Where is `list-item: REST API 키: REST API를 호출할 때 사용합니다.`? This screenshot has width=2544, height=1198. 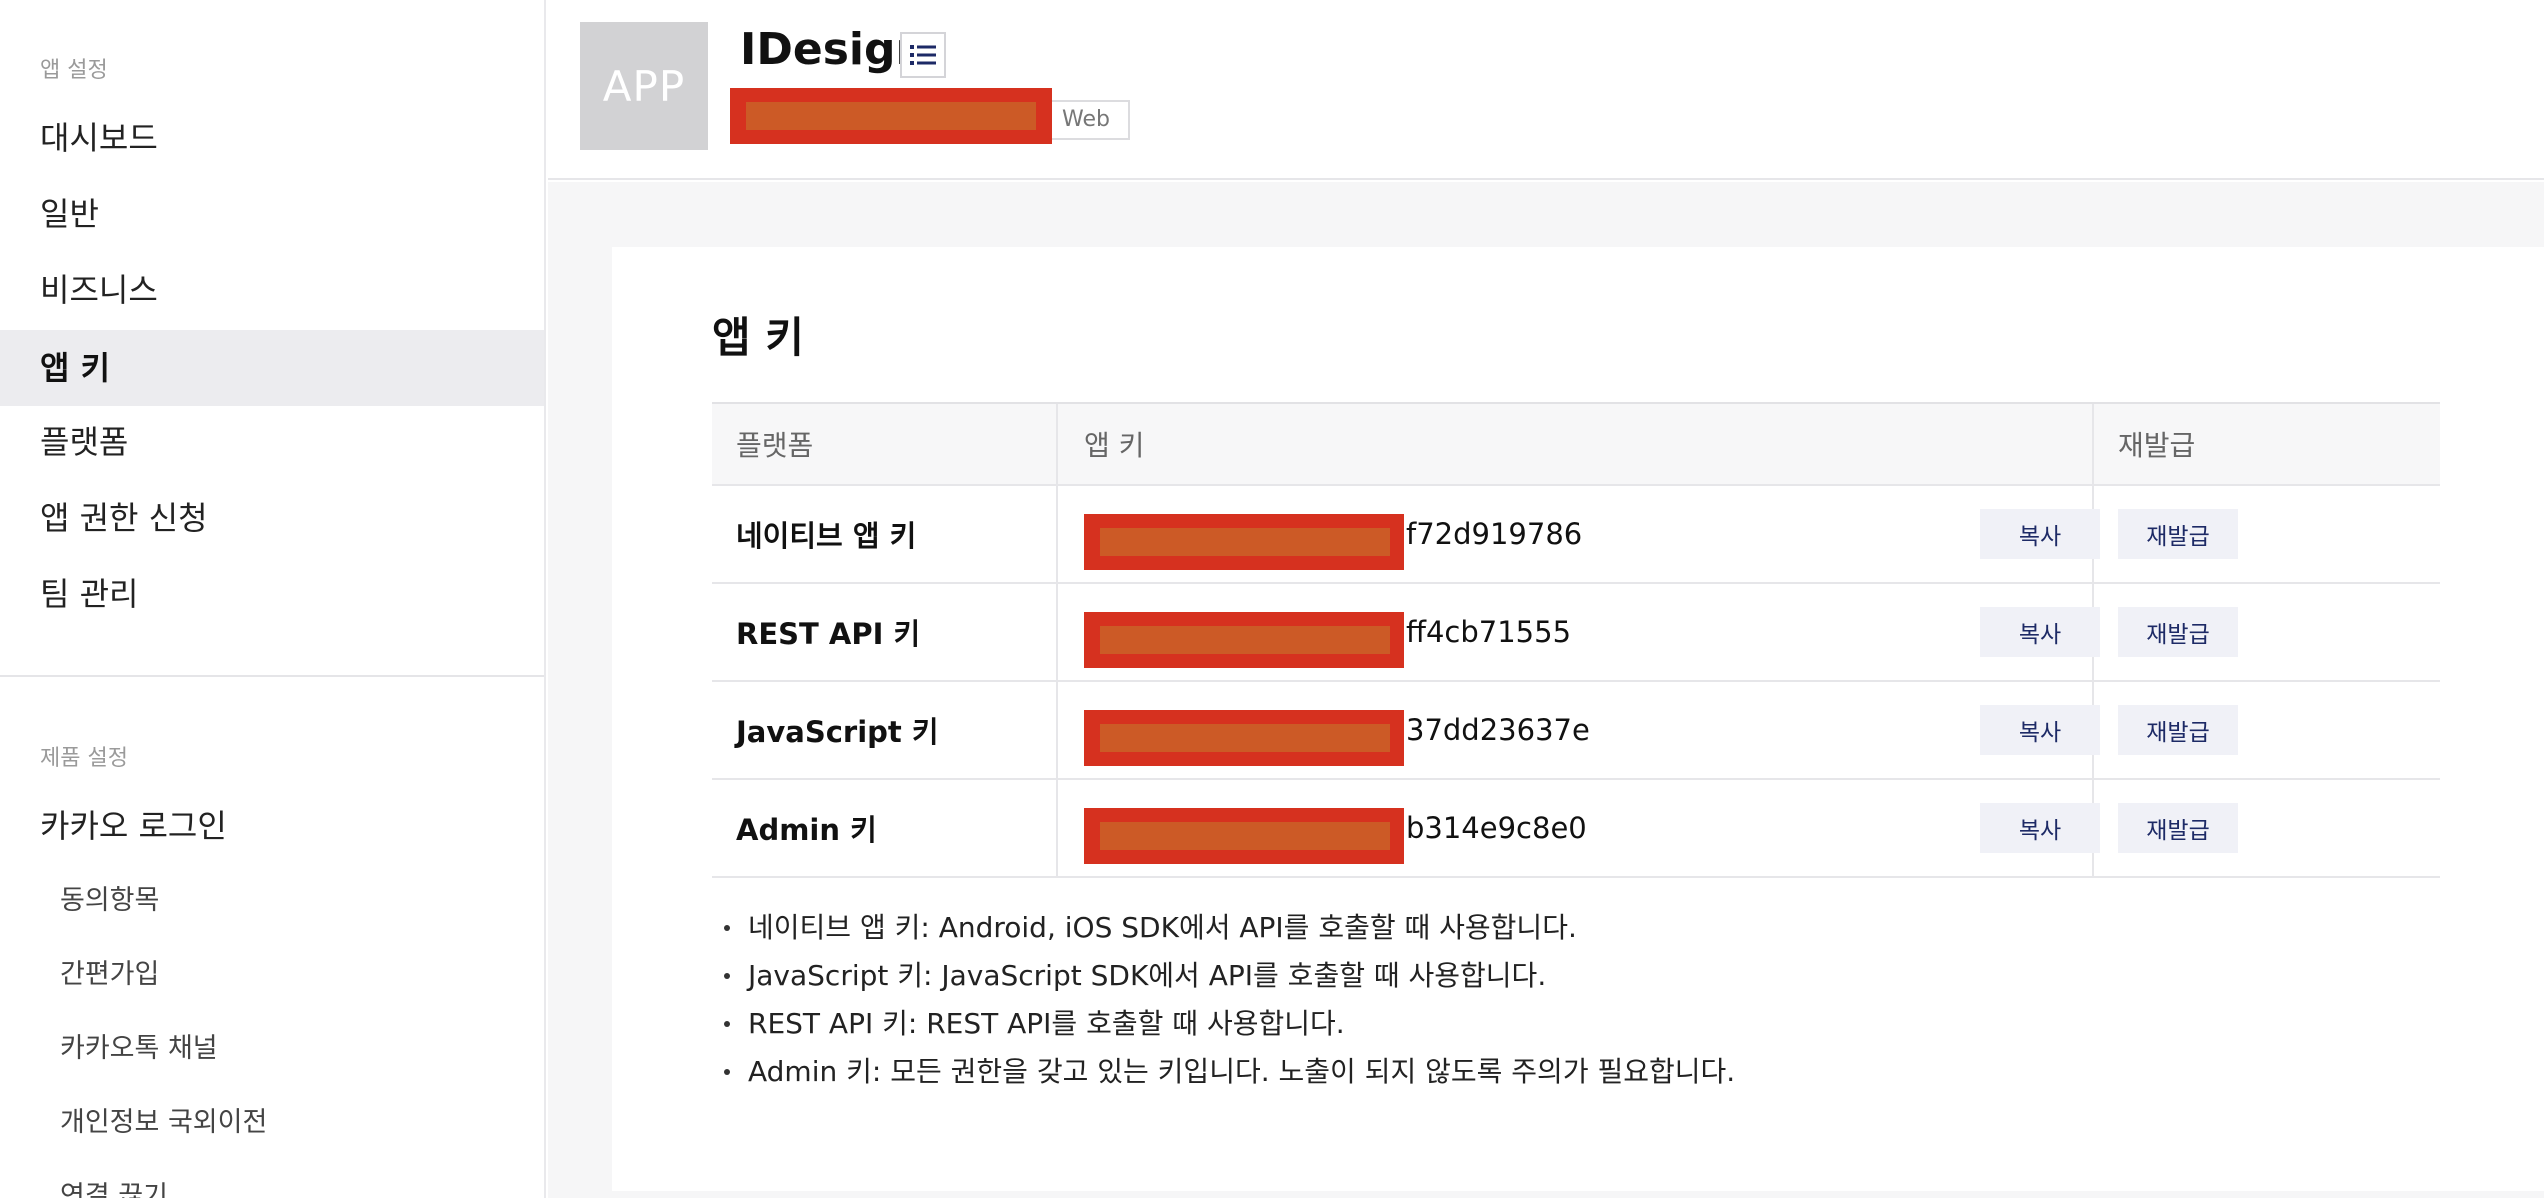 list-item: REST API 키: REST API를 호출할 때 사용합니다. is located at coordinates (1225, 1024).